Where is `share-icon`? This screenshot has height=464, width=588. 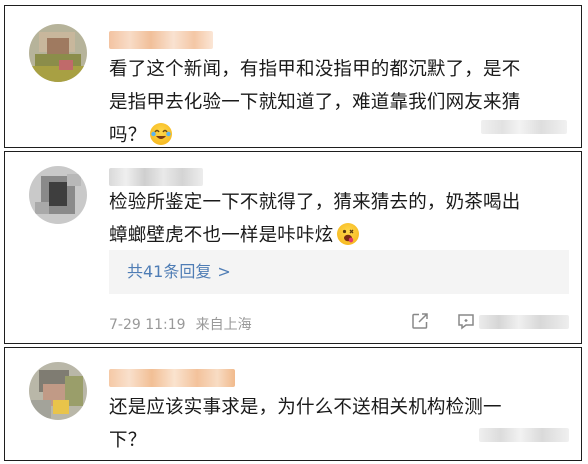
share-icon is located at coordinates (420, 321).